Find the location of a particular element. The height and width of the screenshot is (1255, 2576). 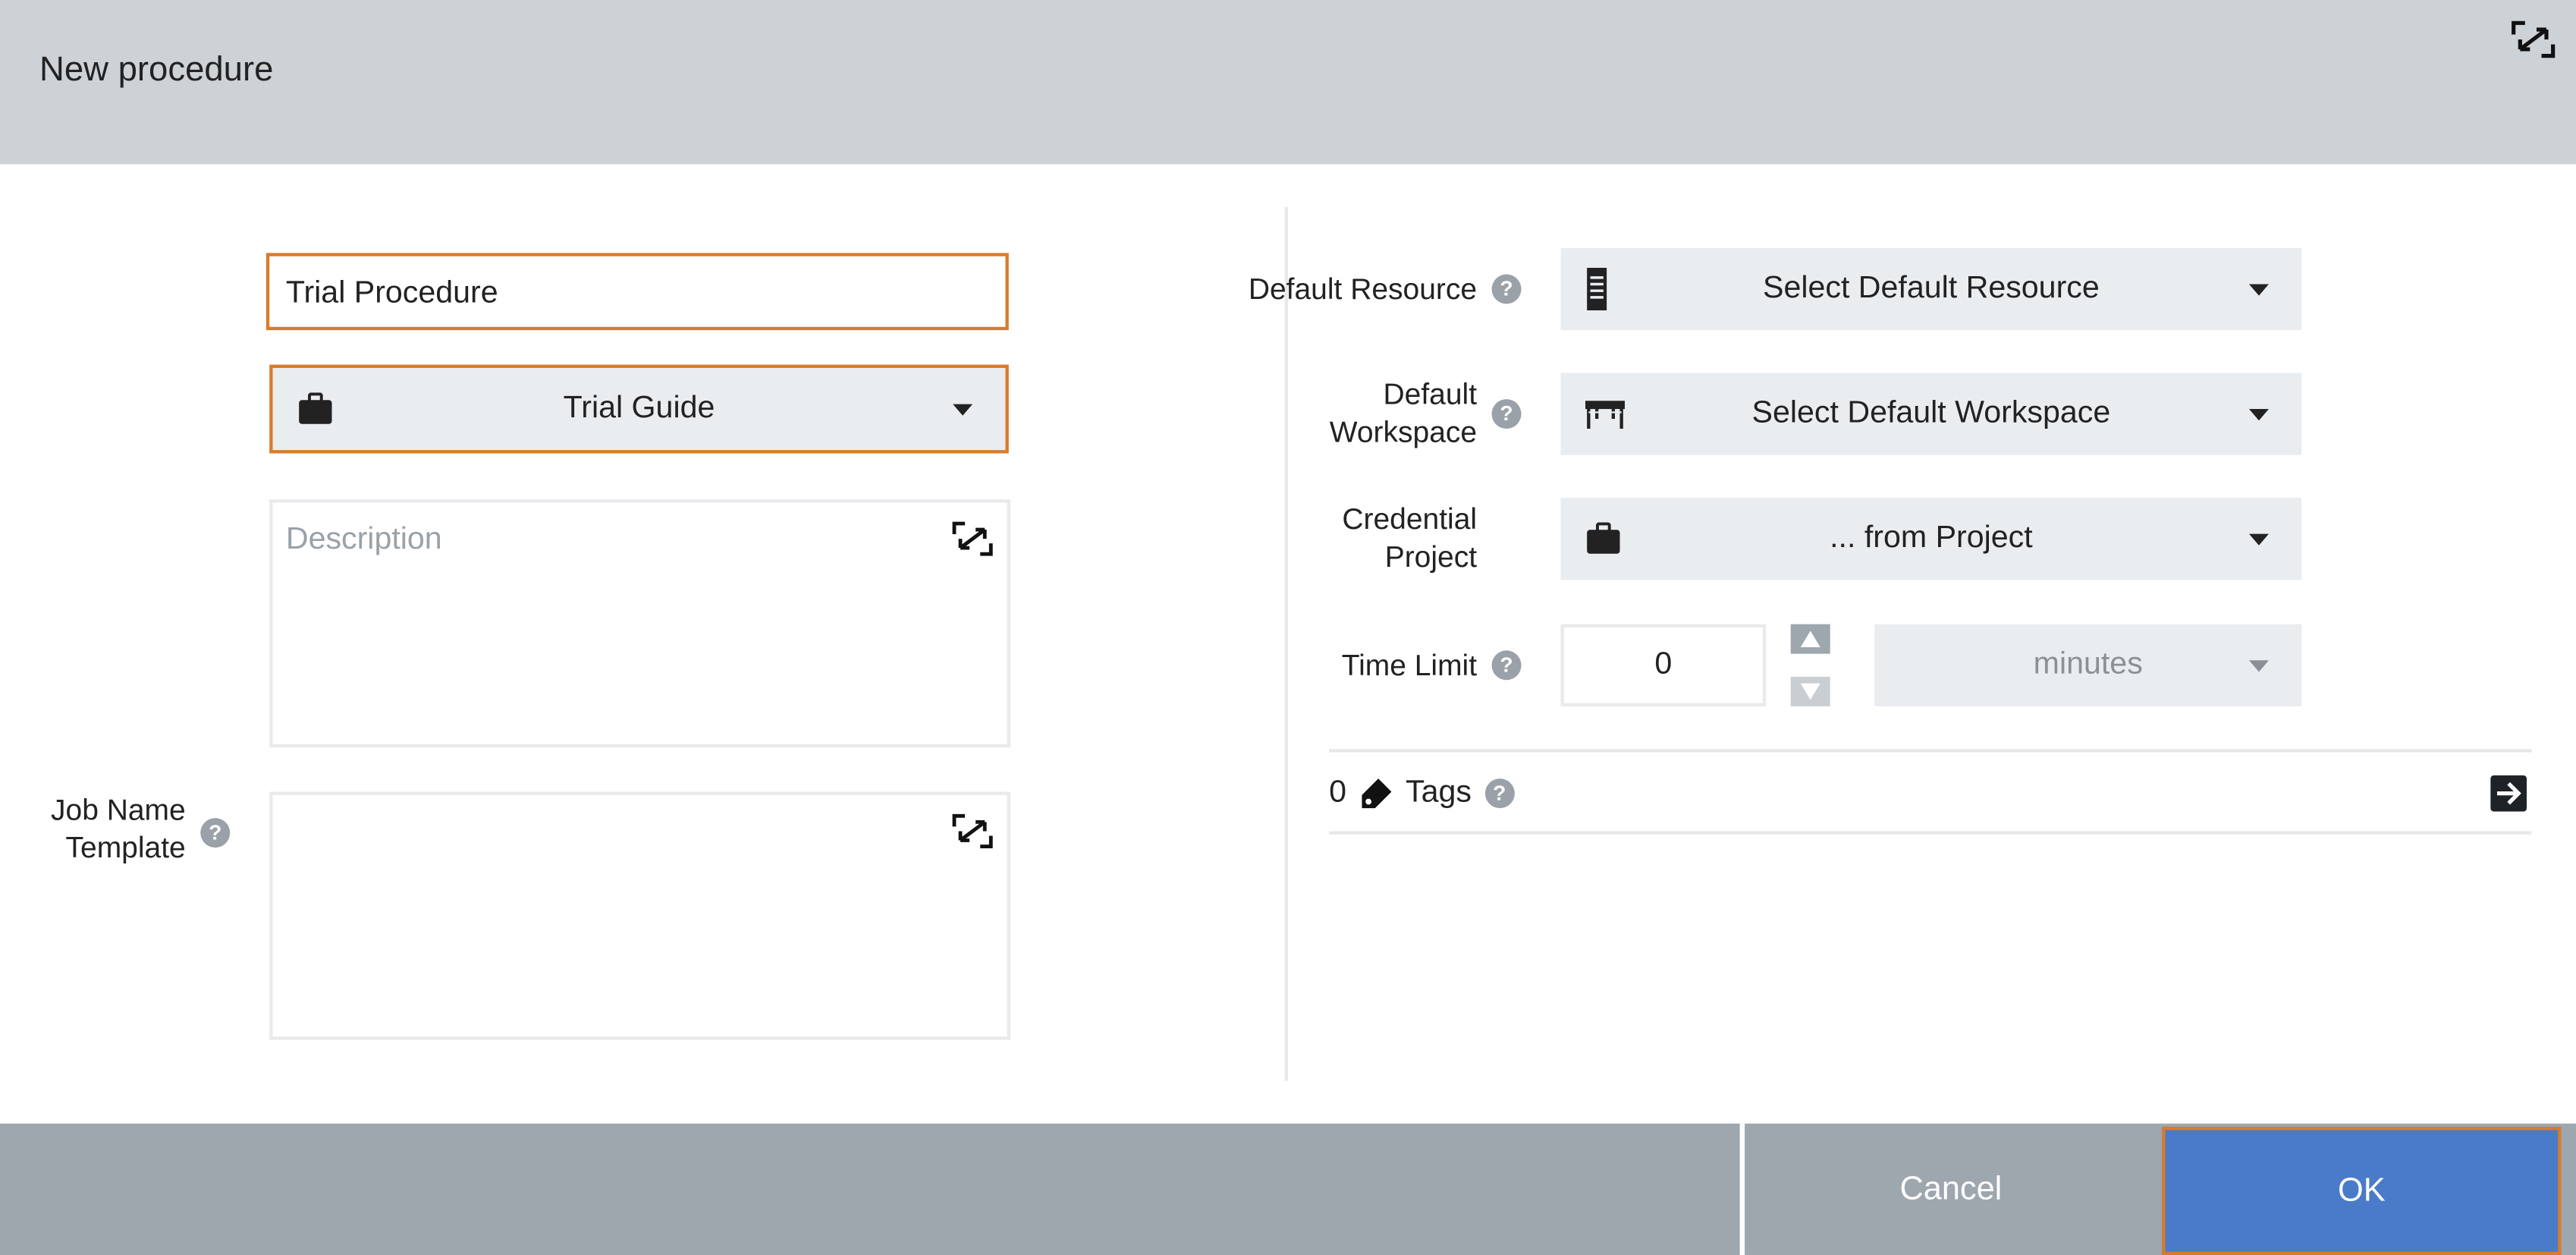

workbench-icon is located at coordinates (1605, 415).